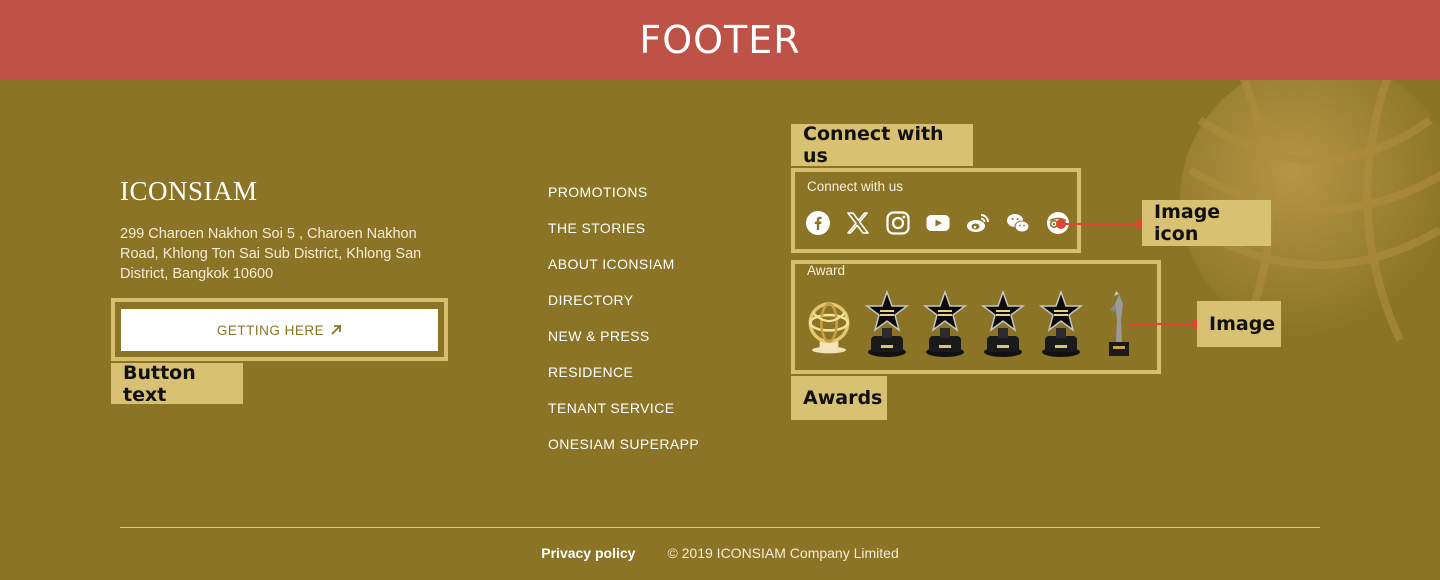 The width and height of the screenshot is (1440, 580). I want to click on facebook-icon, so click(818, 223).